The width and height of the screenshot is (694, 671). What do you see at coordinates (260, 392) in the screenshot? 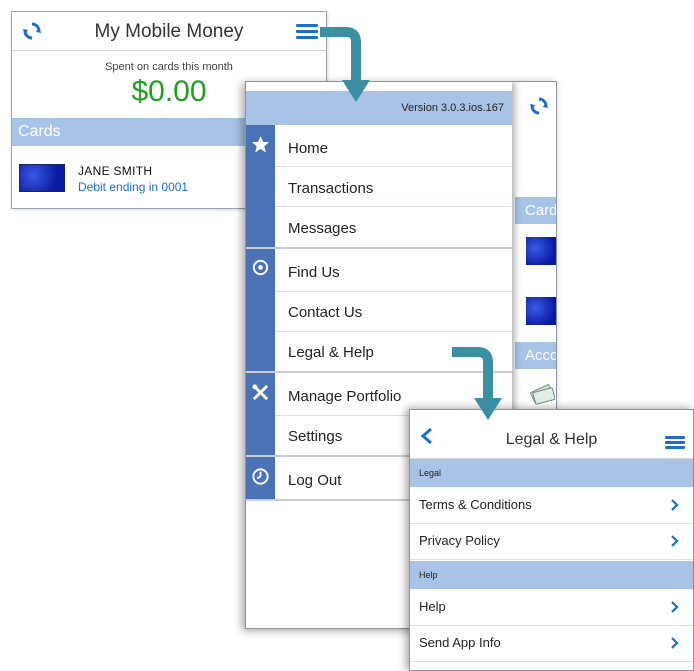
I see `tools-icon` at bounding box center [260, 392].